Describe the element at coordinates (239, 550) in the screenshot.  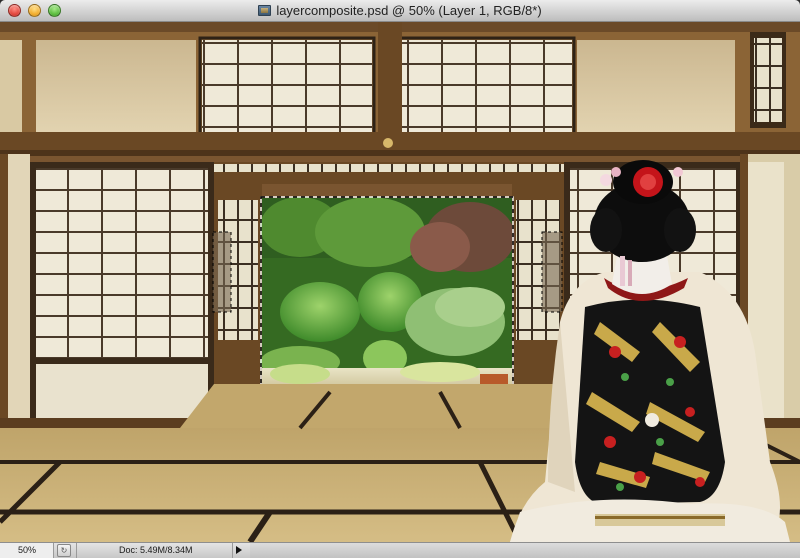
I see `status-menu-arrow-icon` at that location.